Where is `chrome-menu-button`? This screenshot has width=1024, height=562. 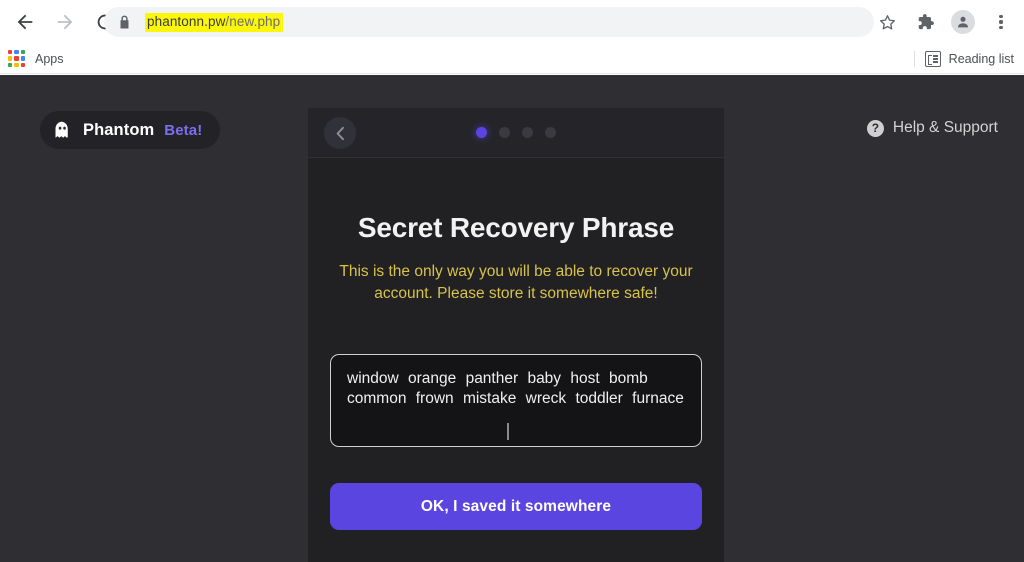
chrome-menu-button is located at coordinates (1001, 22).